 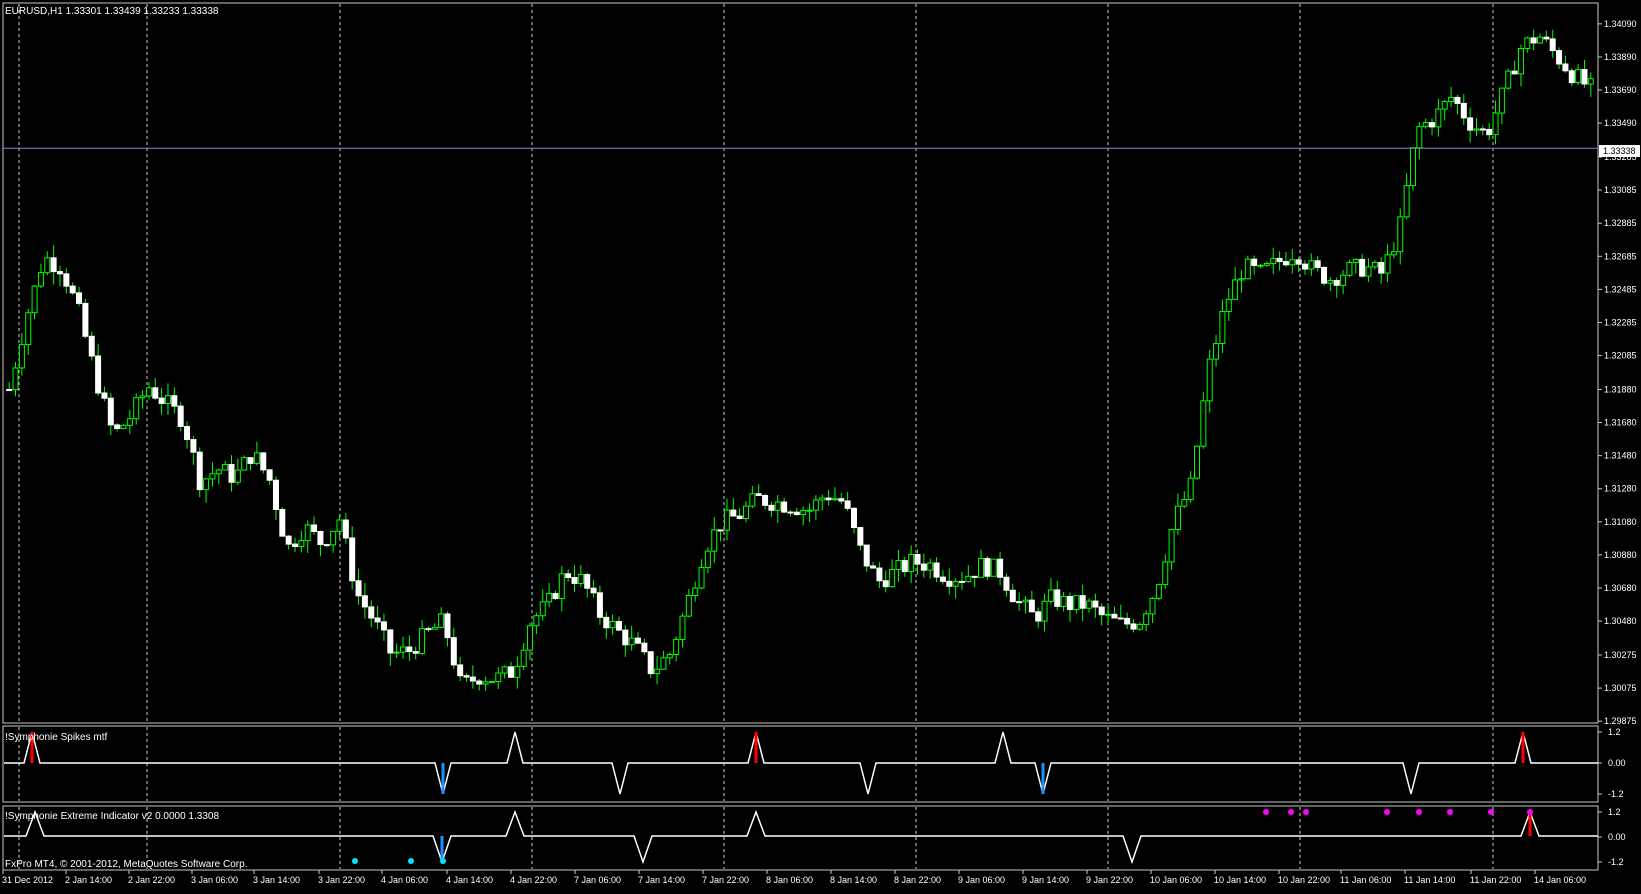 I want to click on time-tick-label-19: 10 Jan 14:00, so click(x=1240, y=880).